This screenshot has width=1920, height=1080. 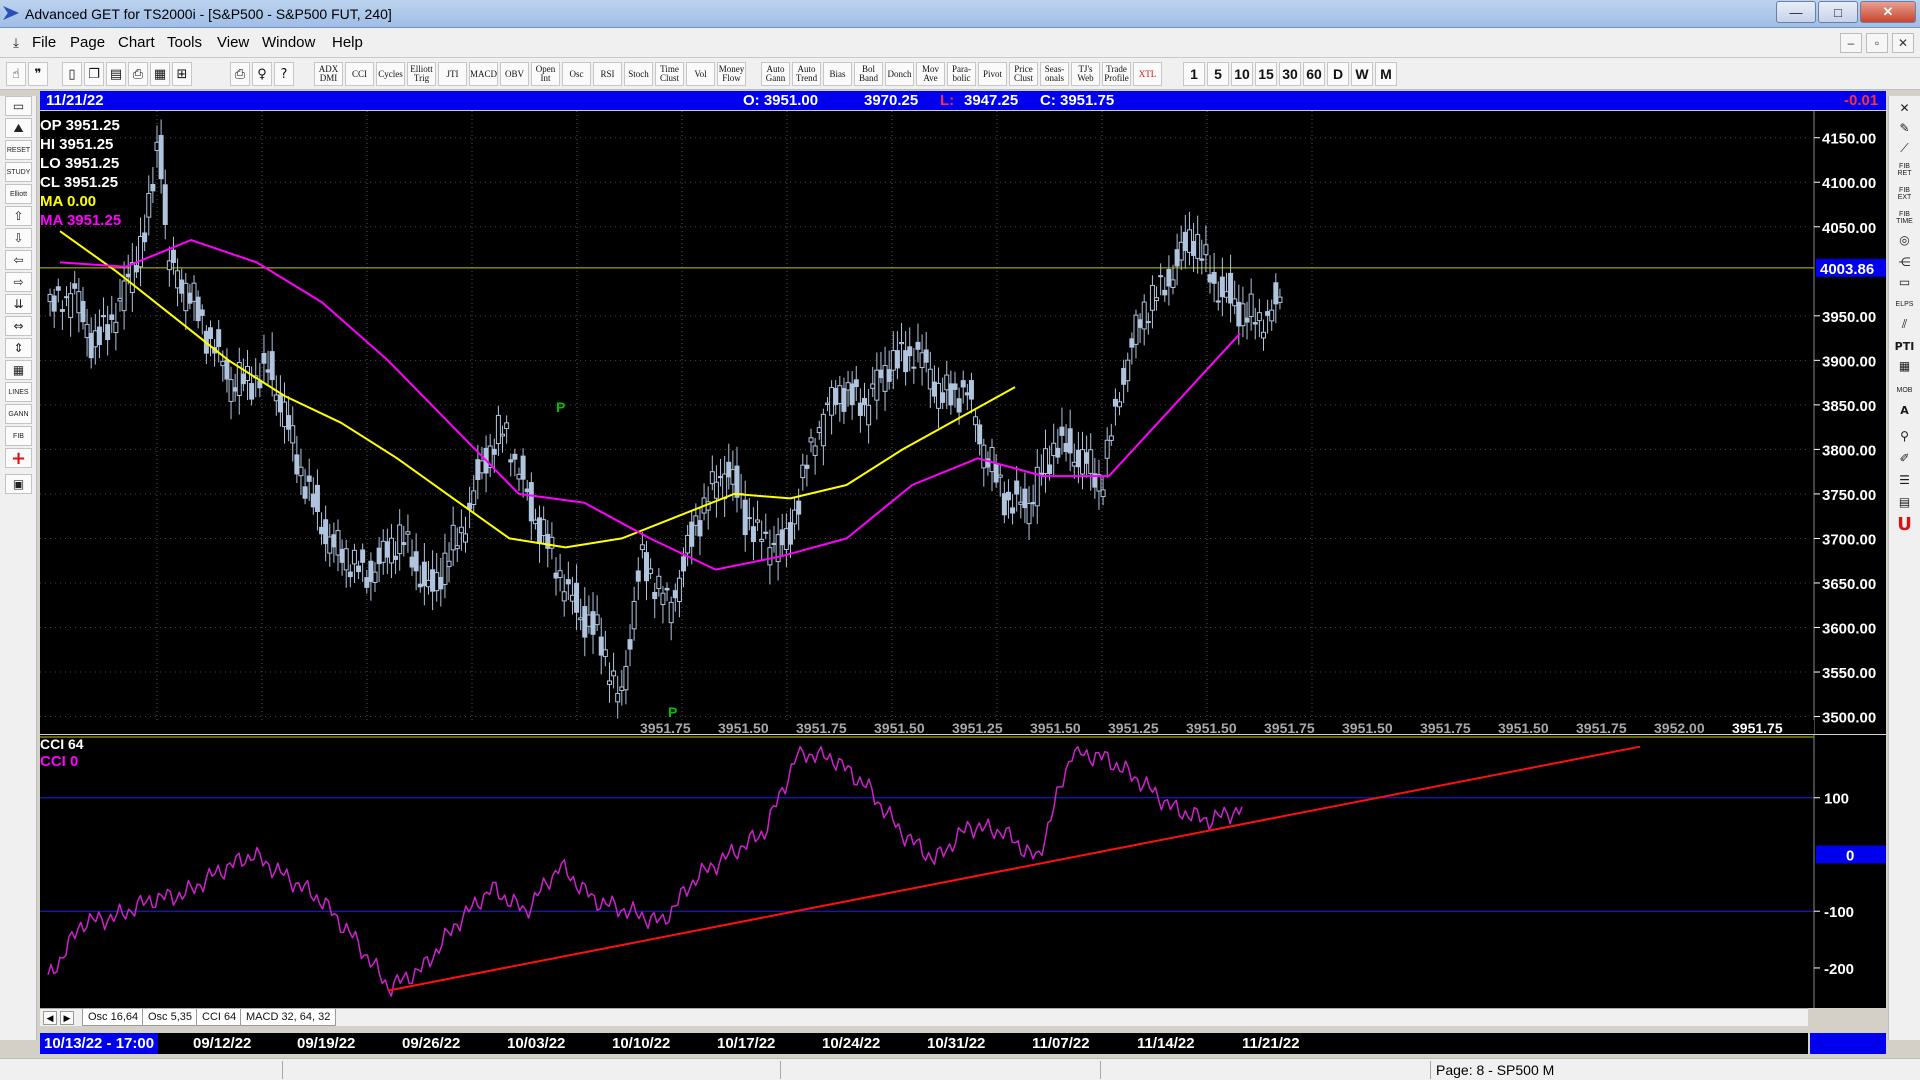 What do you see at coordinates (1838, 12) in the screenshot?
I see `maximize-button: □` at bounding box center [1838, 12].